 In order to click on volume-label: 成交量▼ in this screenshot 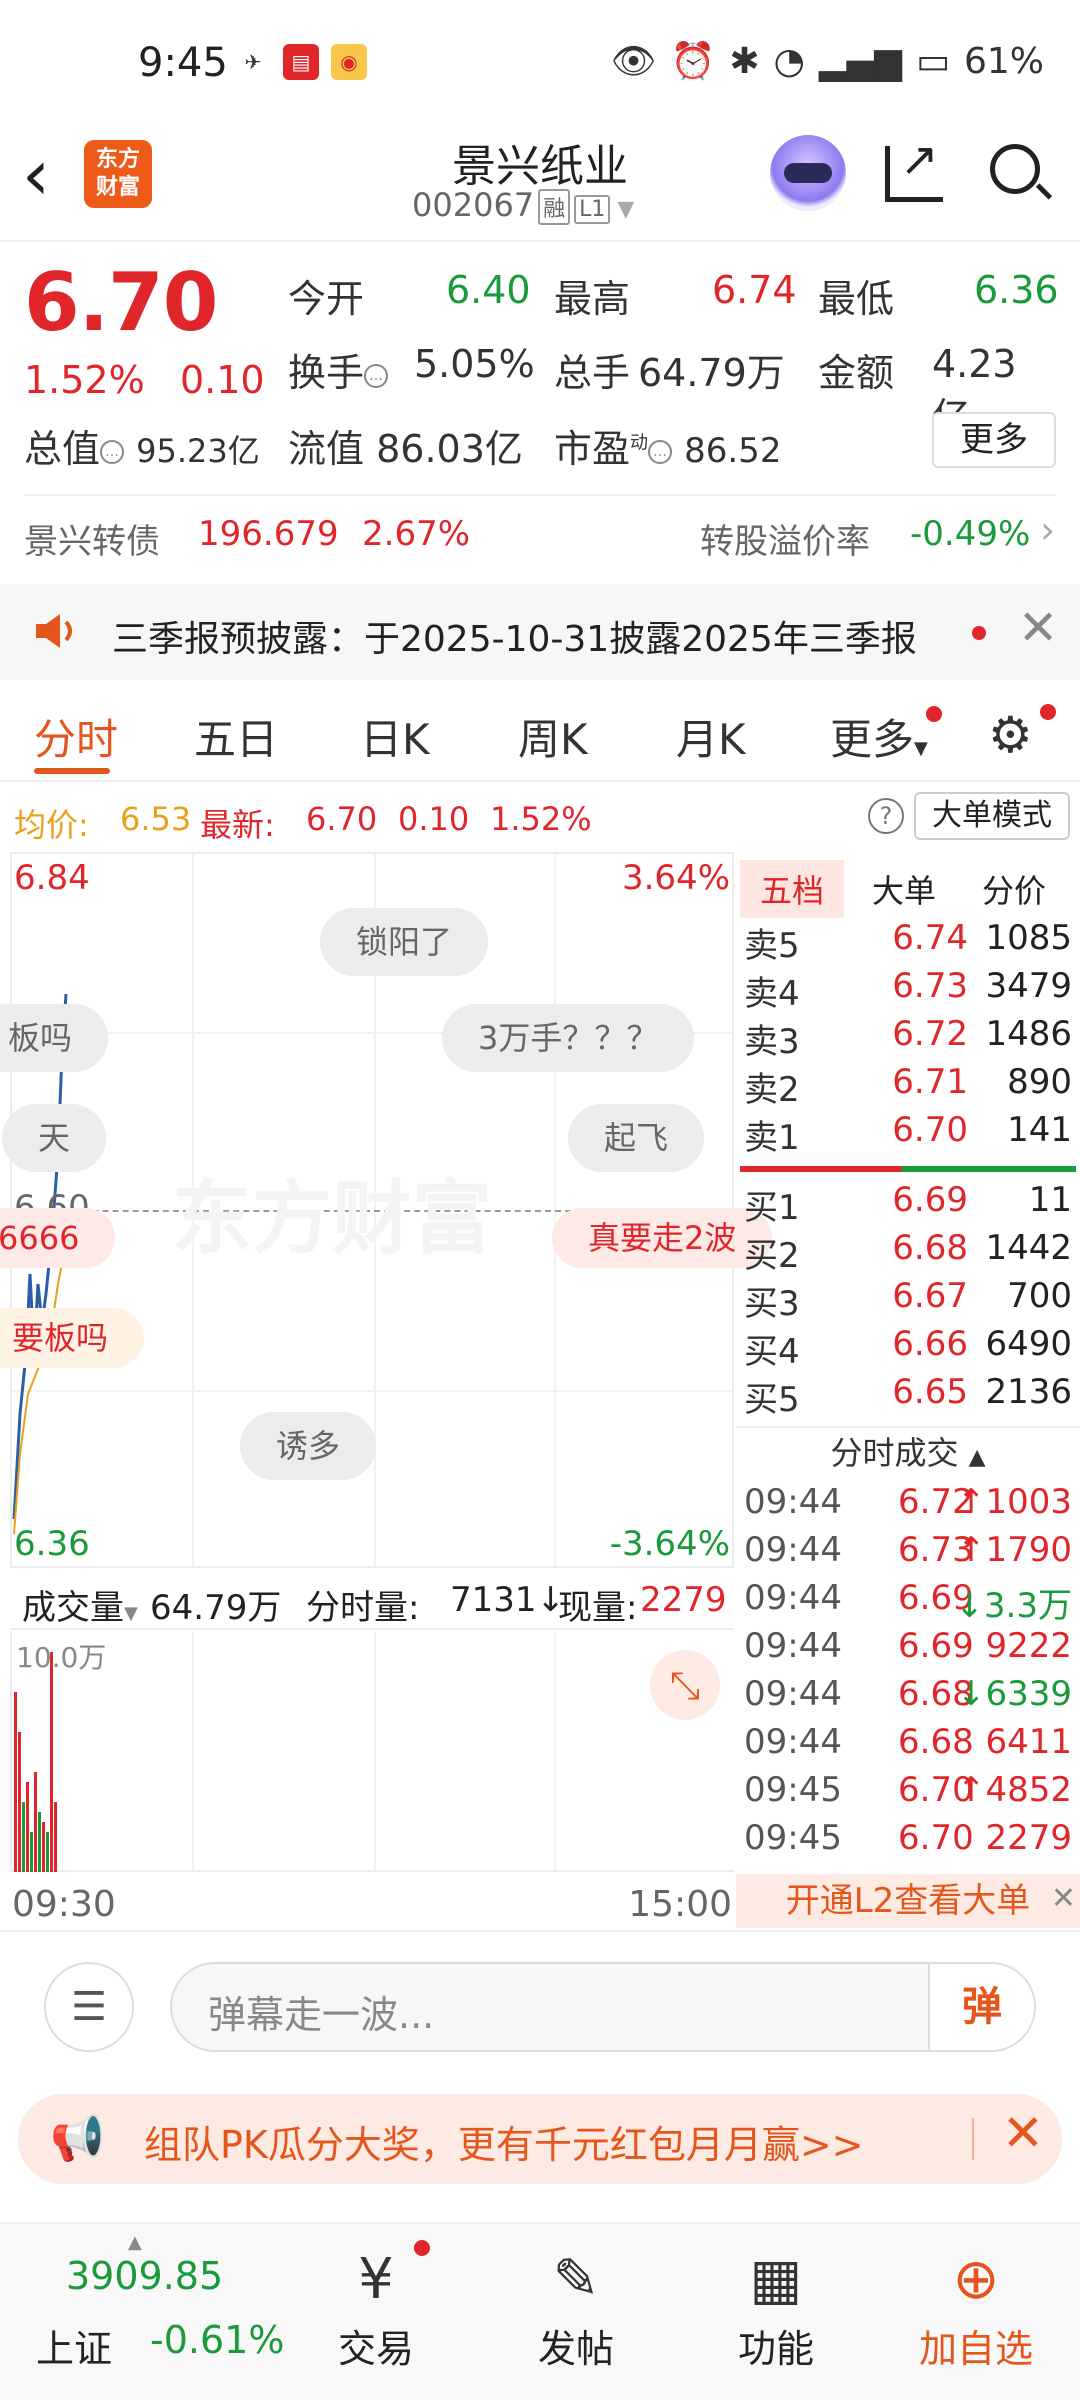, I will do `click(80, 1604)`.